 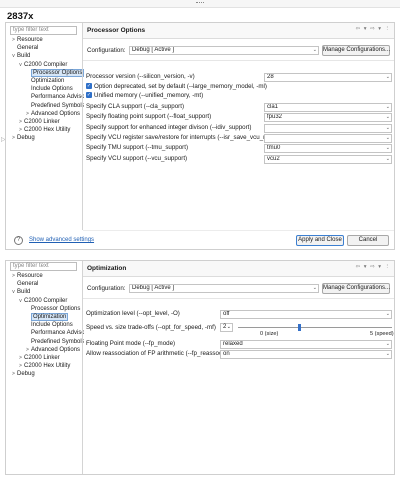 What do you see at coordinates (149, 95) in the screenshot?
I see `unified-memory-label: Unified memory (--unified_memory, -mt)` at bounding box center [149, 95].